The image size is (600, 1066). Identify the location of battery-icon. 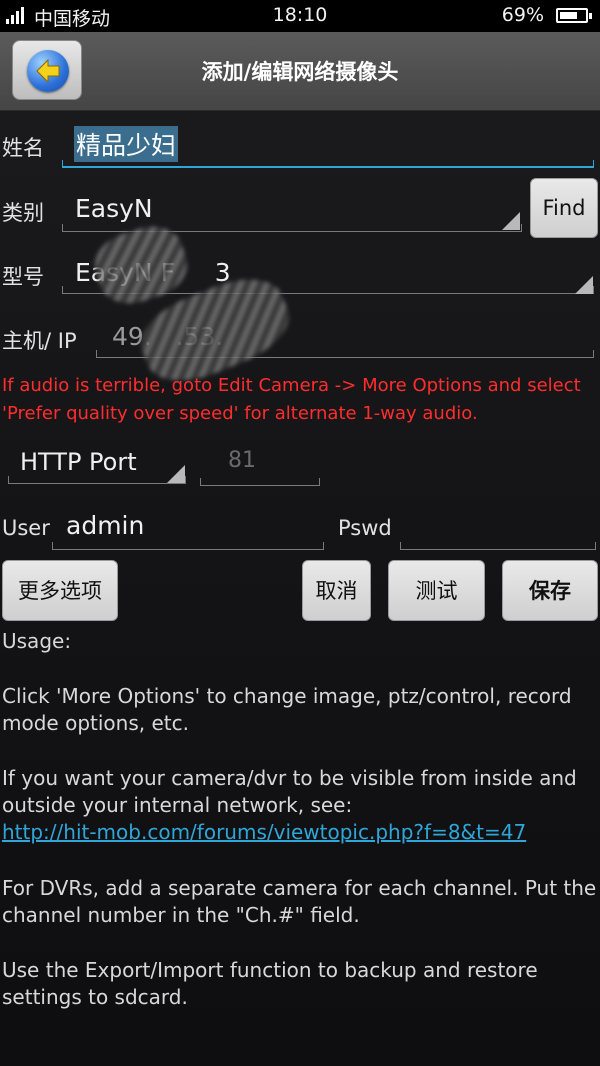
(574, 15).